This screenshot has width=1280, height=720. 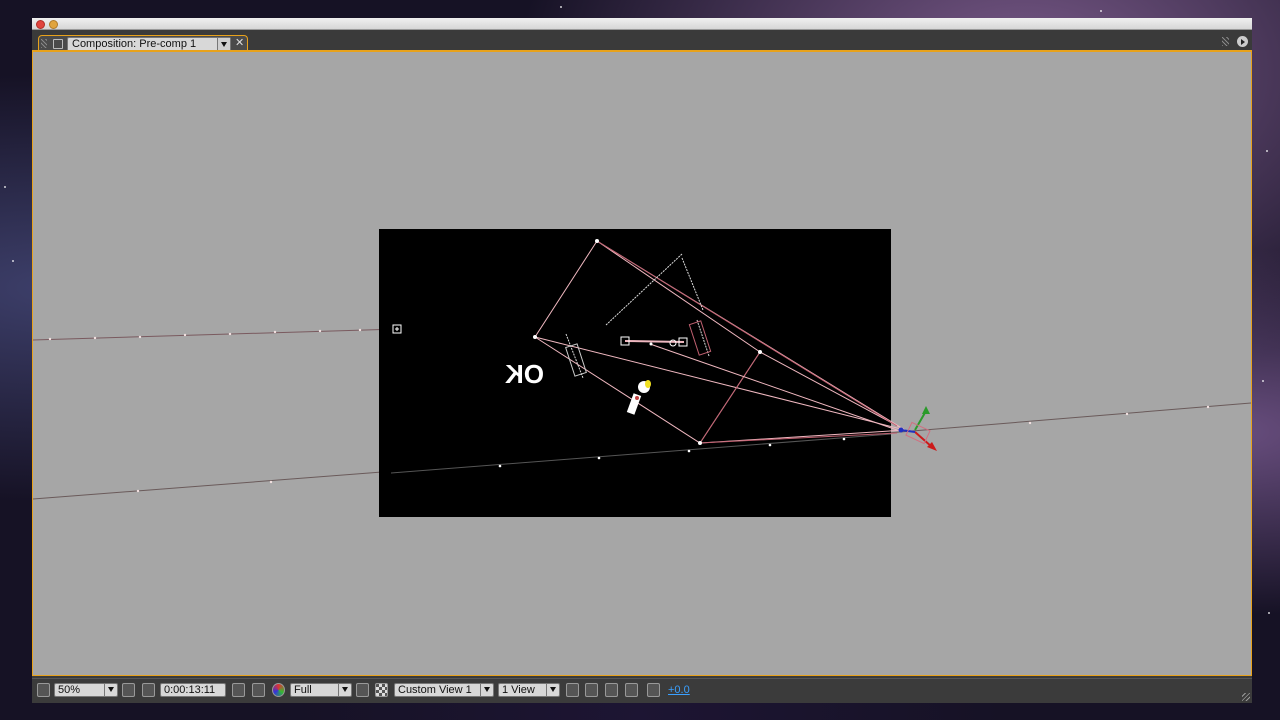 I want to click on view-value: Custom View 1, so click(x=435, y=690).